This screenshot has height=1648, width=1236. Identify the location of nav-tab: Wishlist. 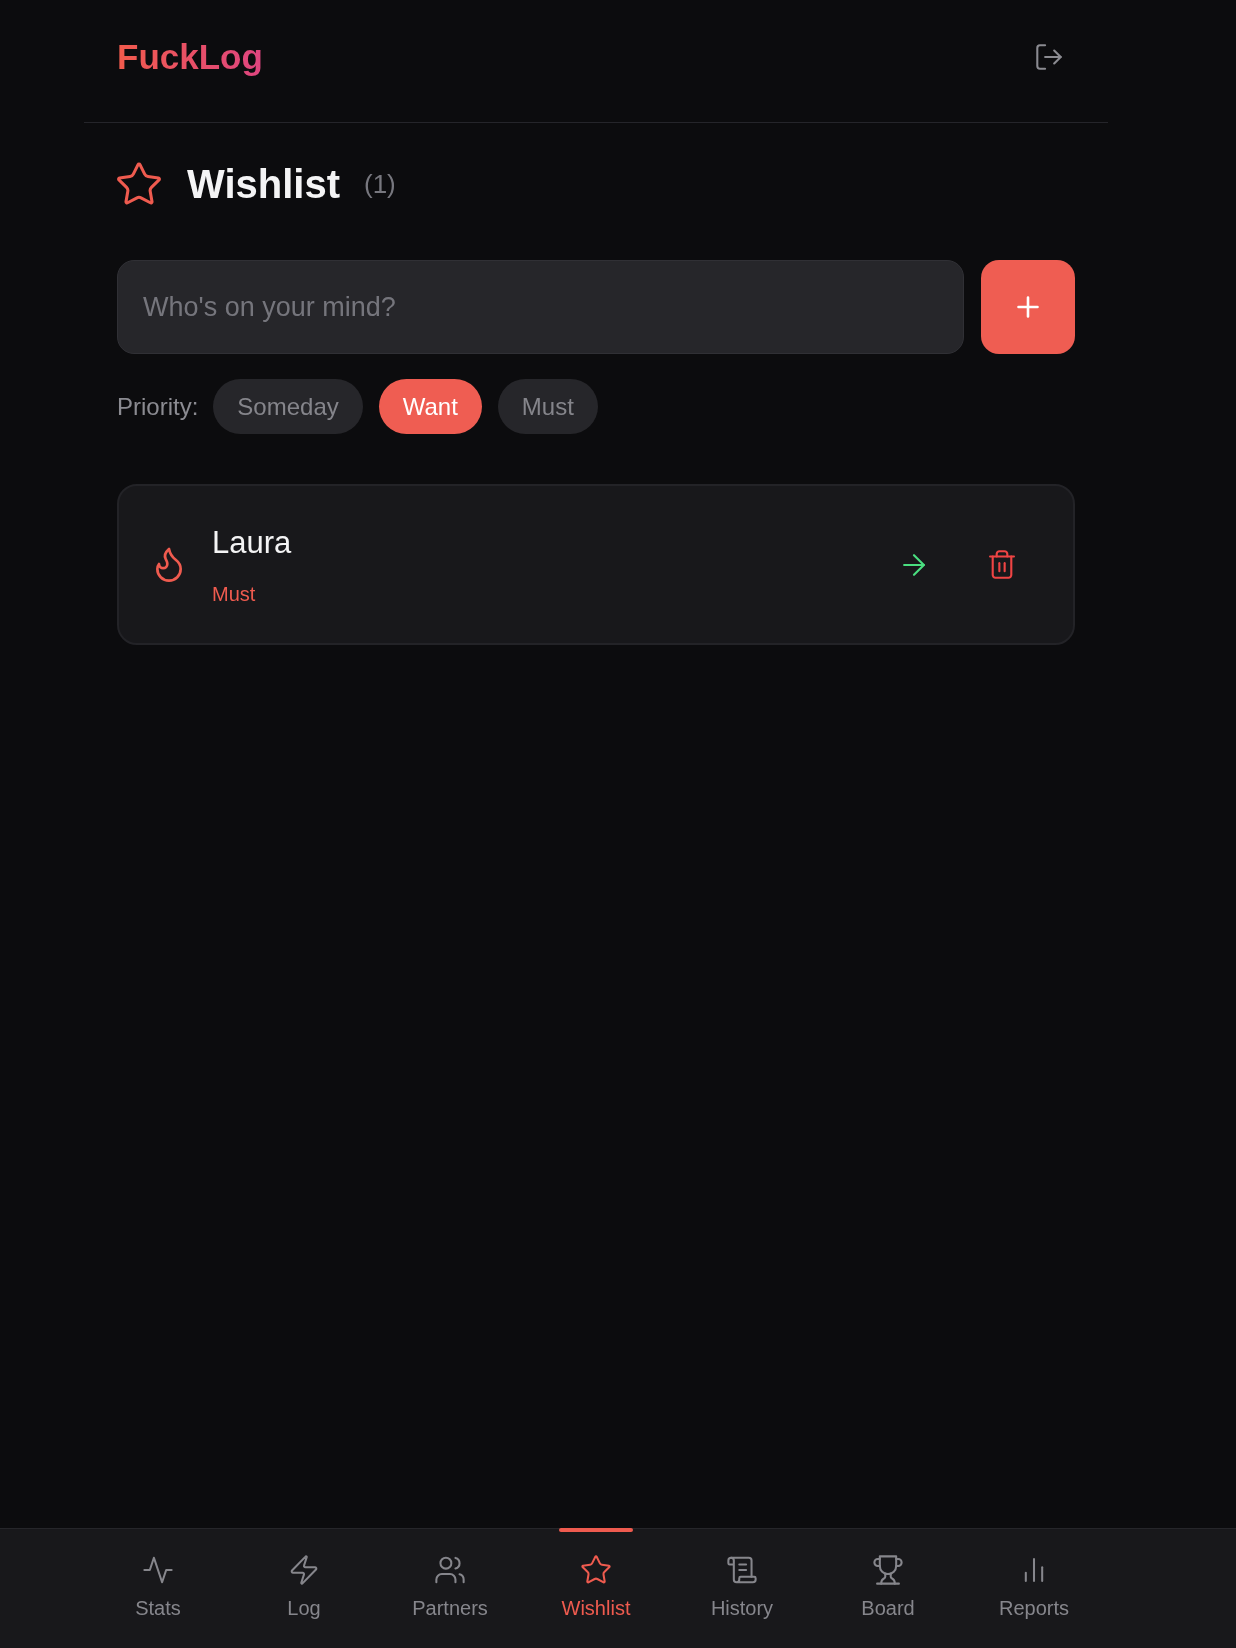
(596, 1588).